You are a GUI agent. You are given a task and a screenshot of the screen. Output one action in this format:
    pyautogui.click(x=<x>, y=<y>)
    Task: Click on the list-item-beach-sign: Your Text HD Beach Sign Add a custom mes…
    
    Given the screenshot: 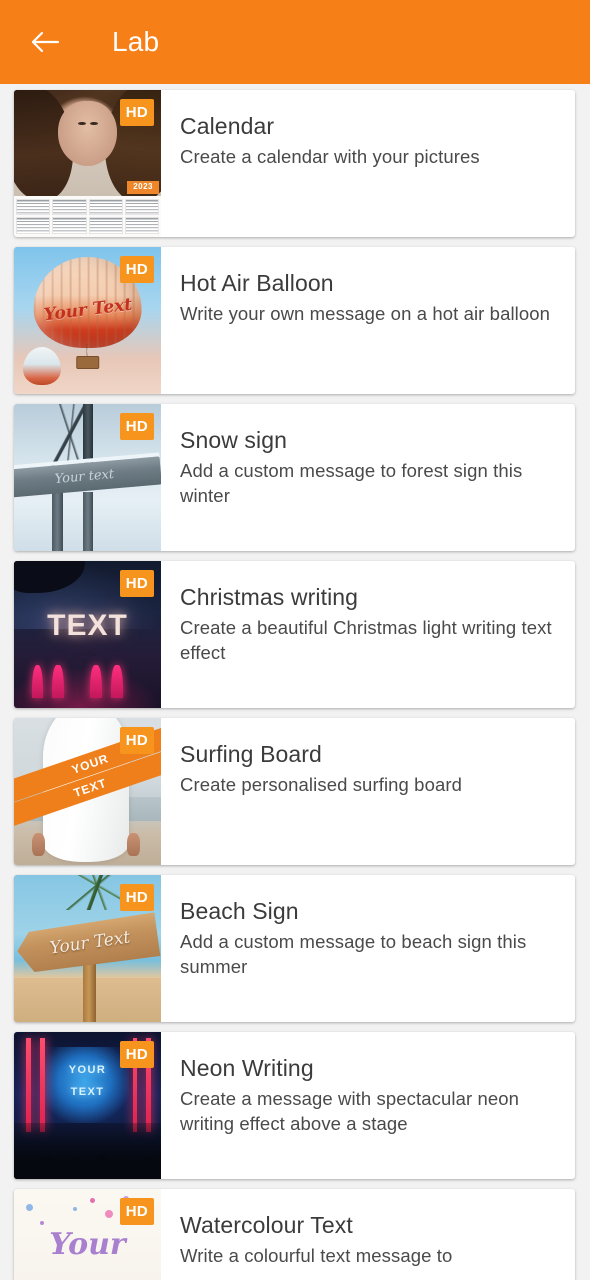 What is the action you would take?
    pyautogui.click(x=294, y=948)
    